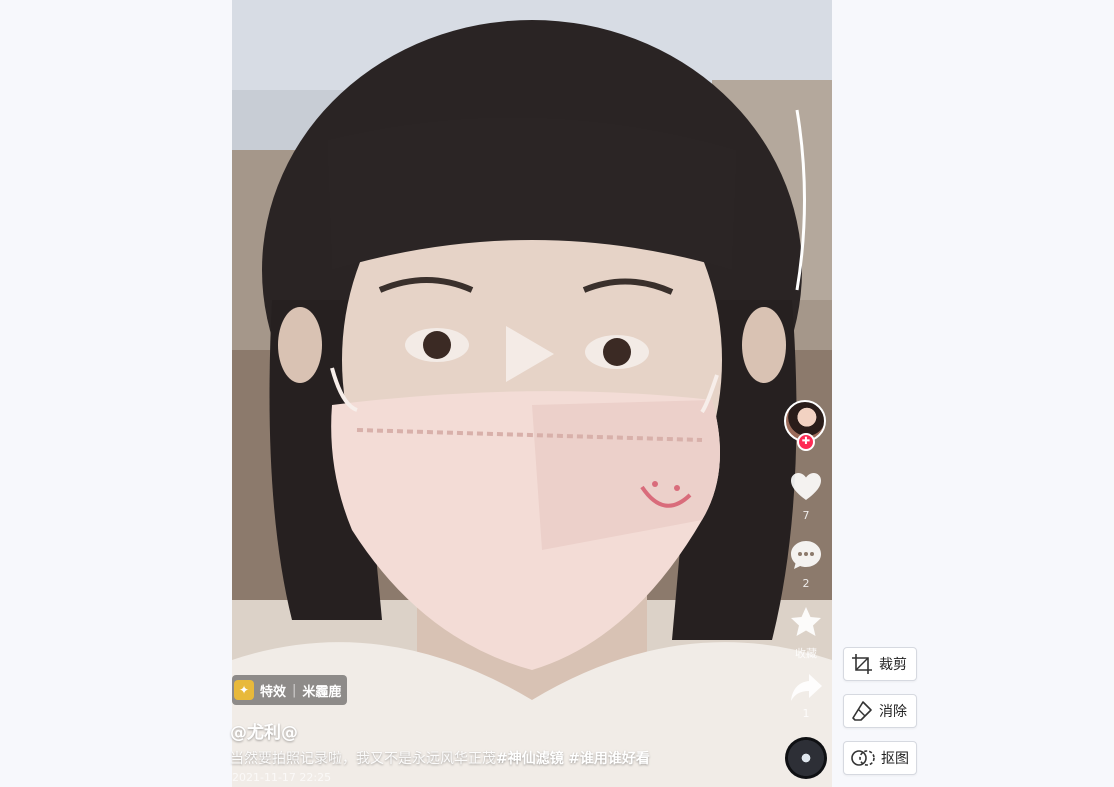 This screenshot has width=1114, height=787. What do you see at coordinates (806, 713) in the screenshot?
I see `share-count: 1` at bounding box center [806, 713].